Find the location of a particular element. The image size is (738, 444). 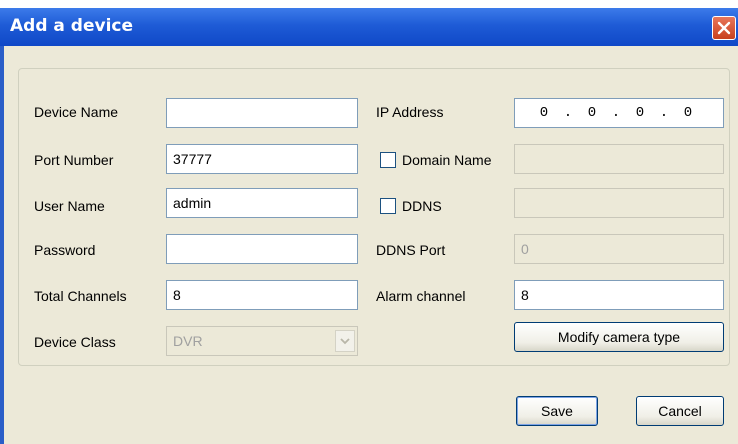

ip-octet-1: 0 is located at coordinates (544, 113).